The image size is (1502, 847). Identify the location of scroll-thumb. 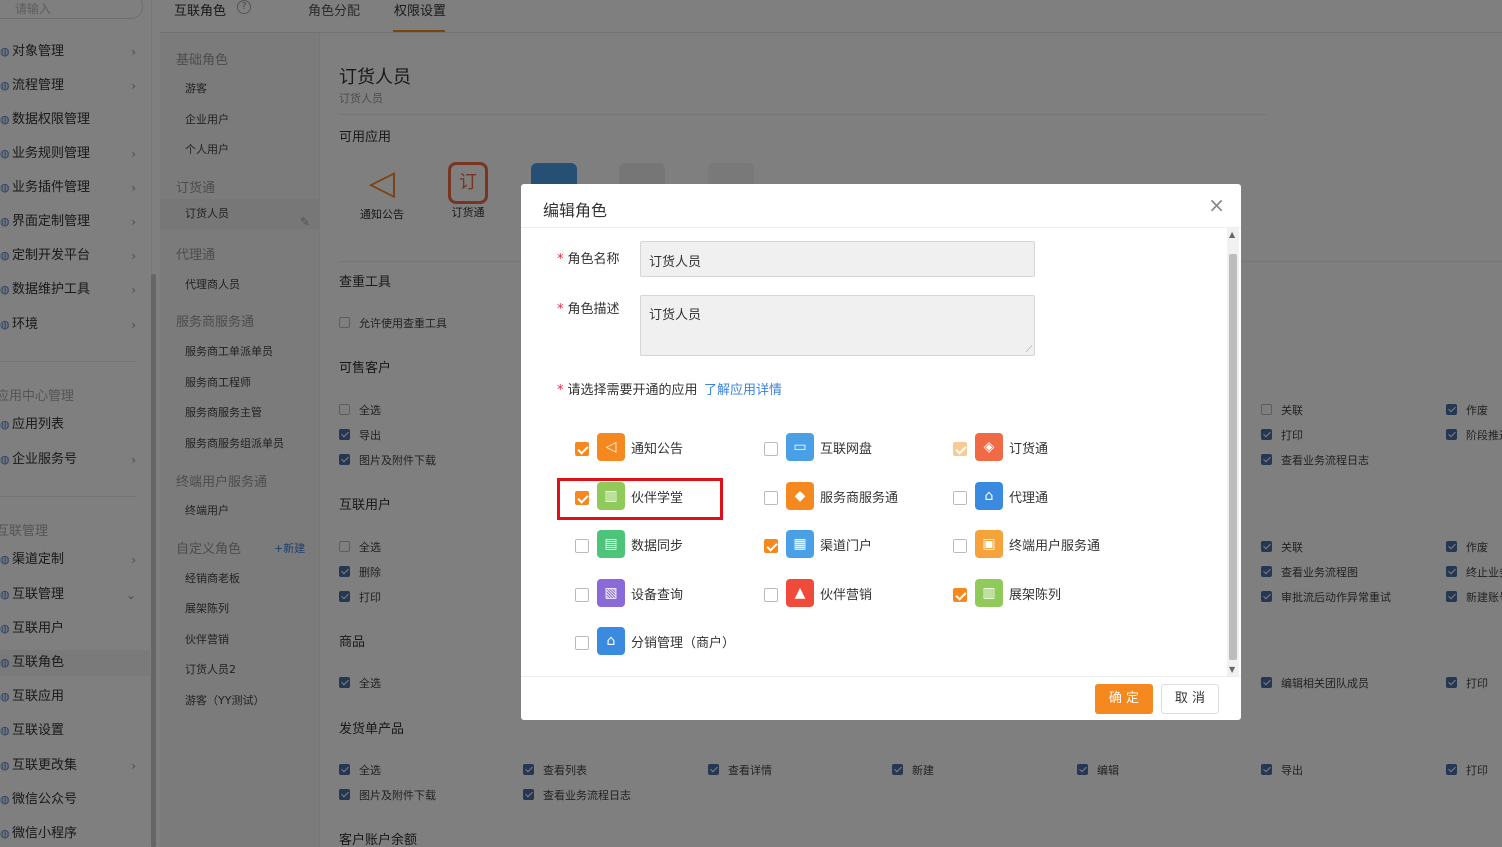
(1233, 457).